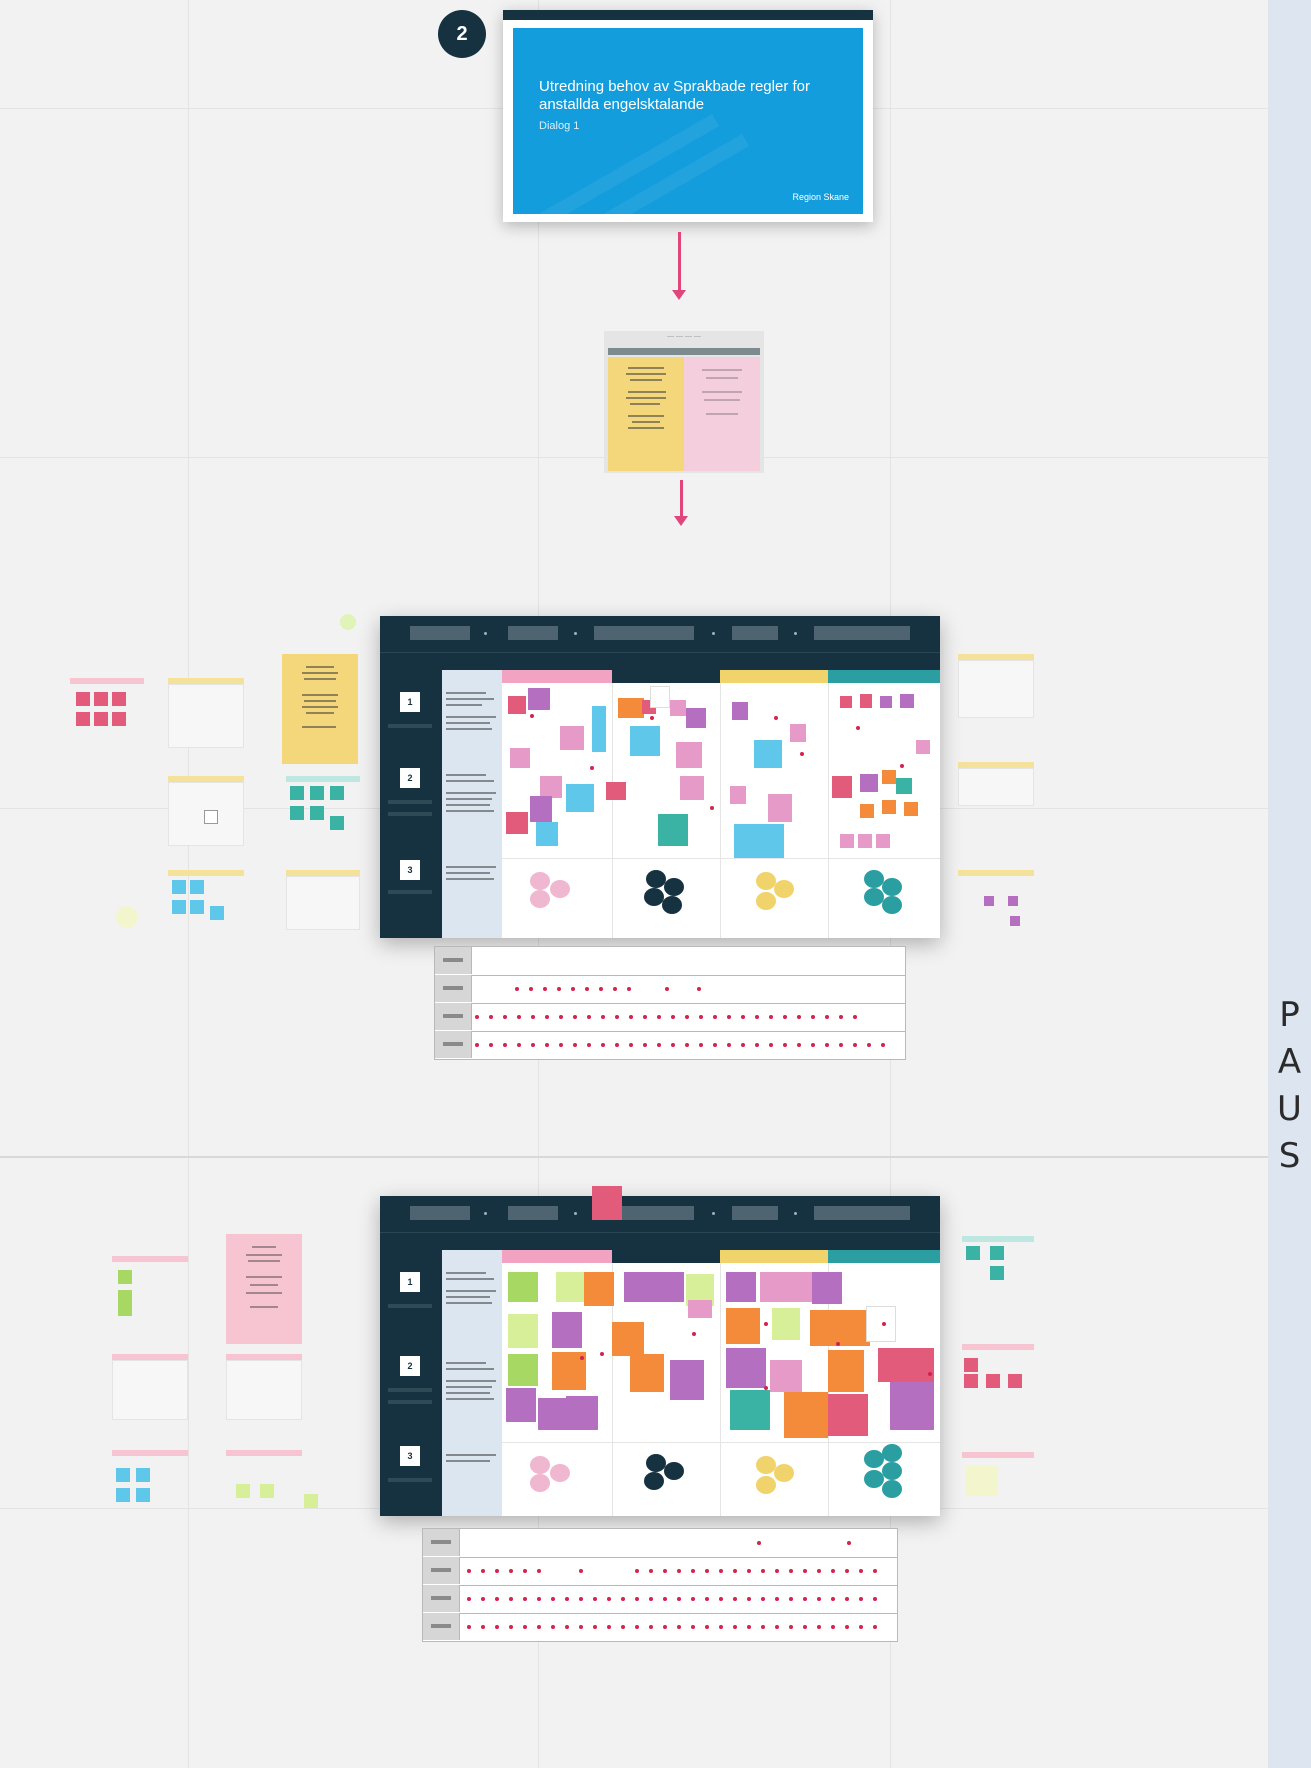  I want to click on workshop-board-1: 1 2 3, so click(660, 777).